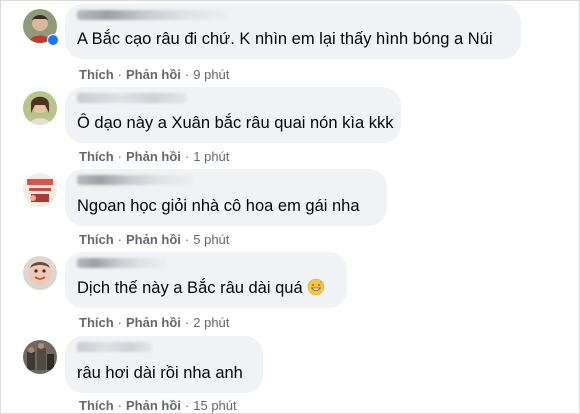  I want to click on comment-text: râu hơi dài rồi nha anh, so click(160, 373).